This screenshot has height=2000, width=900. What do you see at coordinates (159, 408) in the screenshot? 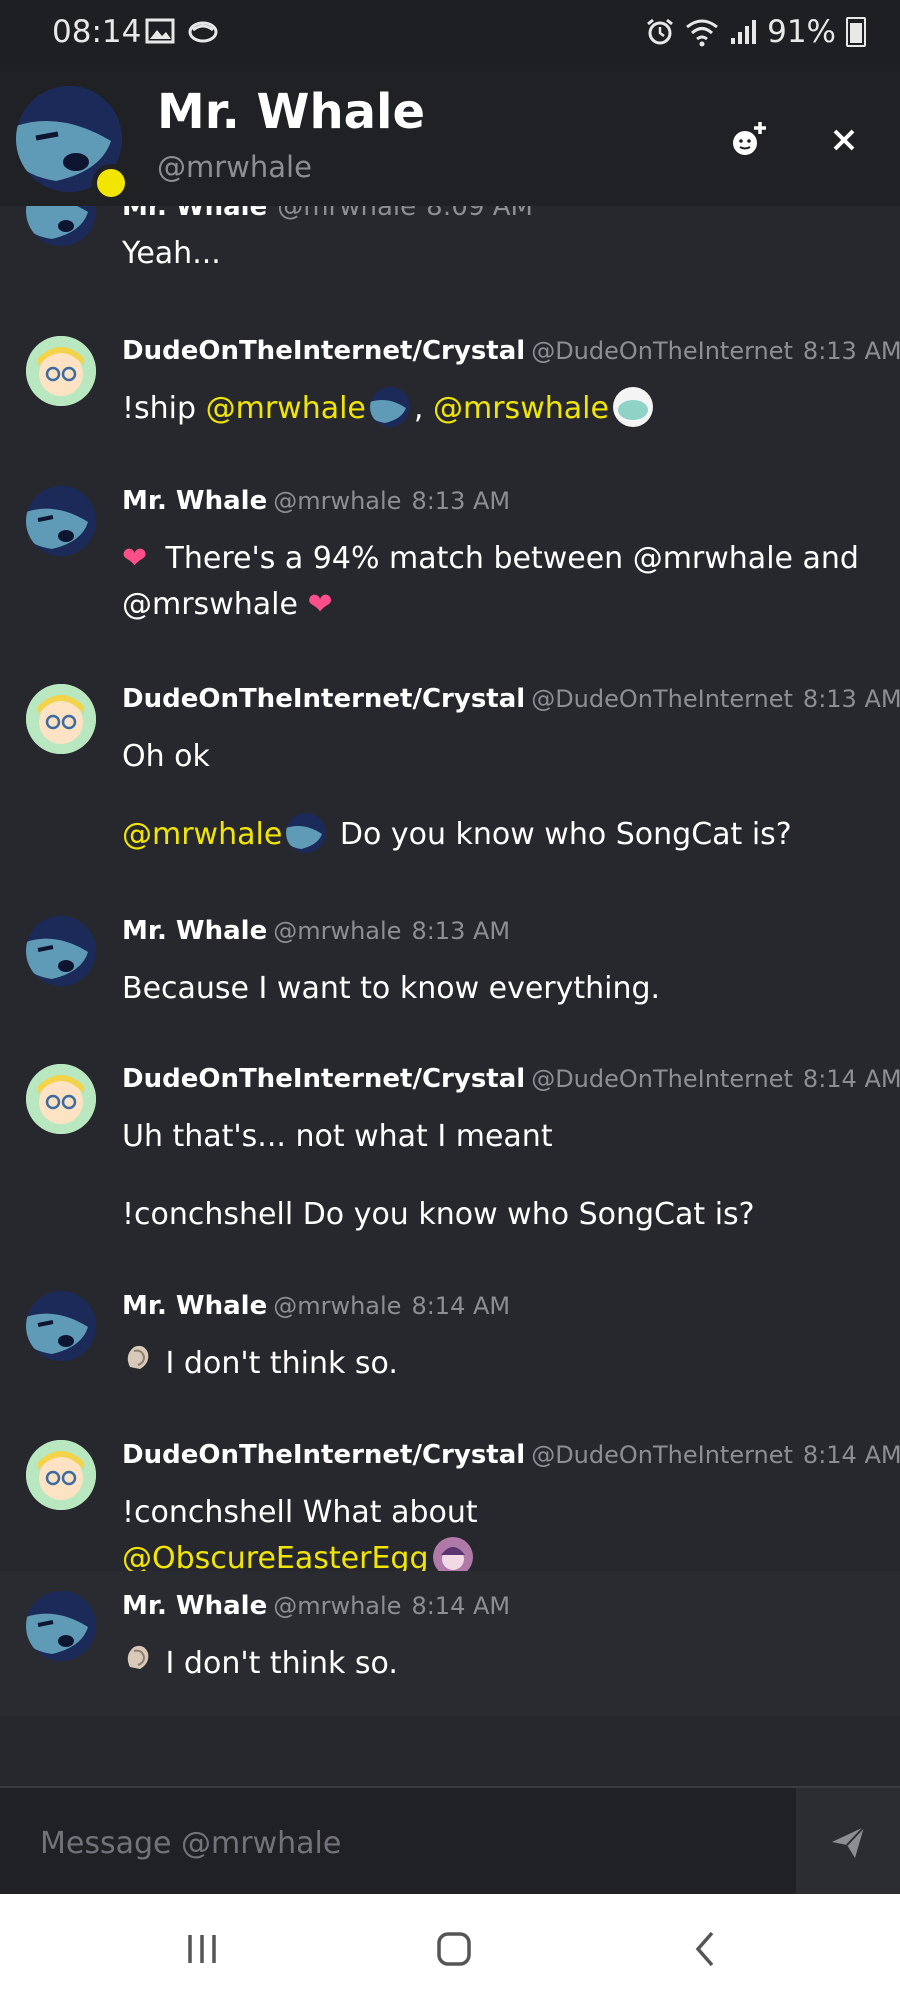
I see `command-text: !ship` at bounding box center [159, 408].